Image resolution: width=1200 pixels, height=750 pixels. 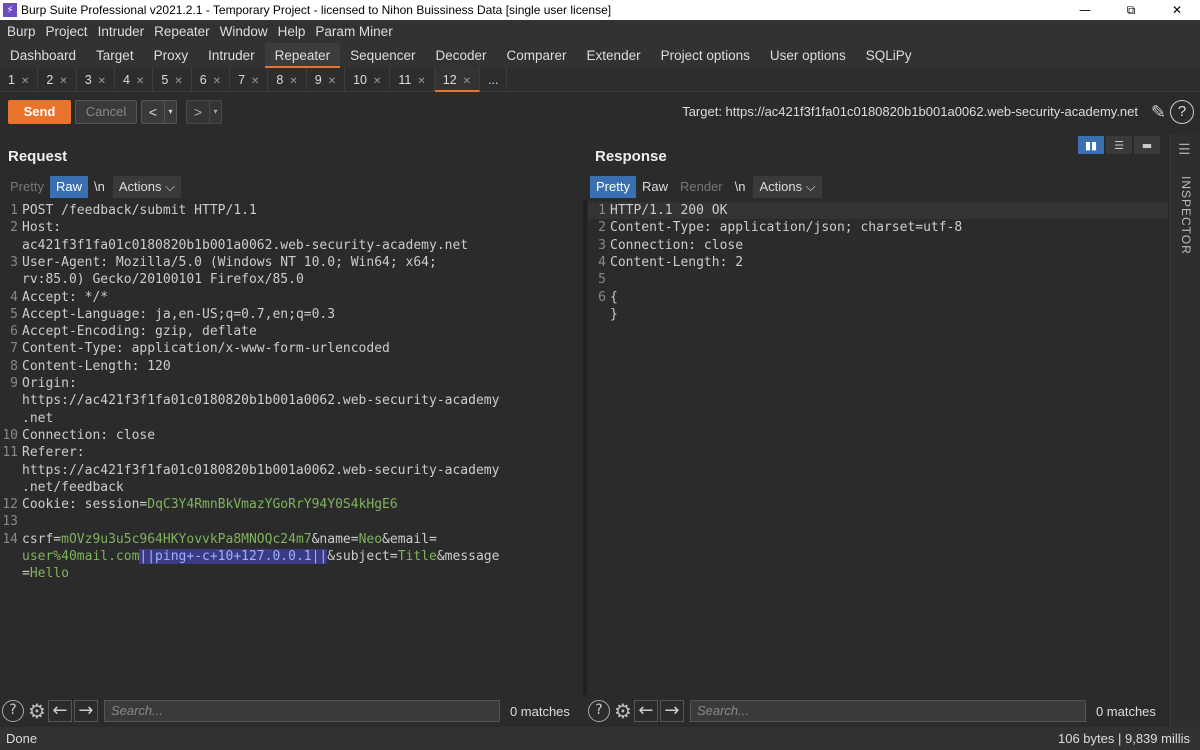 What do you see at coordinates (1184, 150) in the screenshot?
I see `hamburger-icon: ☰` at bounding box center [1184, 150].